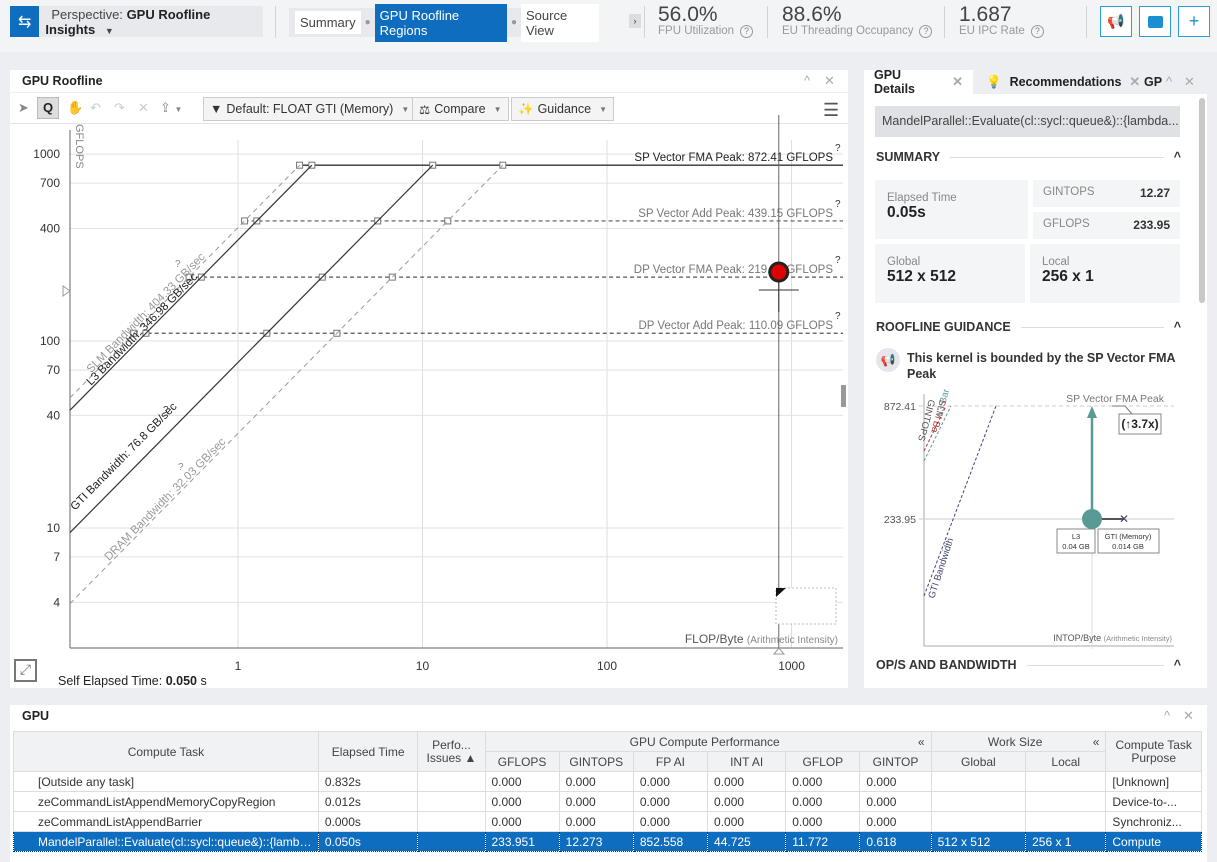 The image size is (1217, 862). I want to click on col-int-ai: INT AI, so click(747, 761).